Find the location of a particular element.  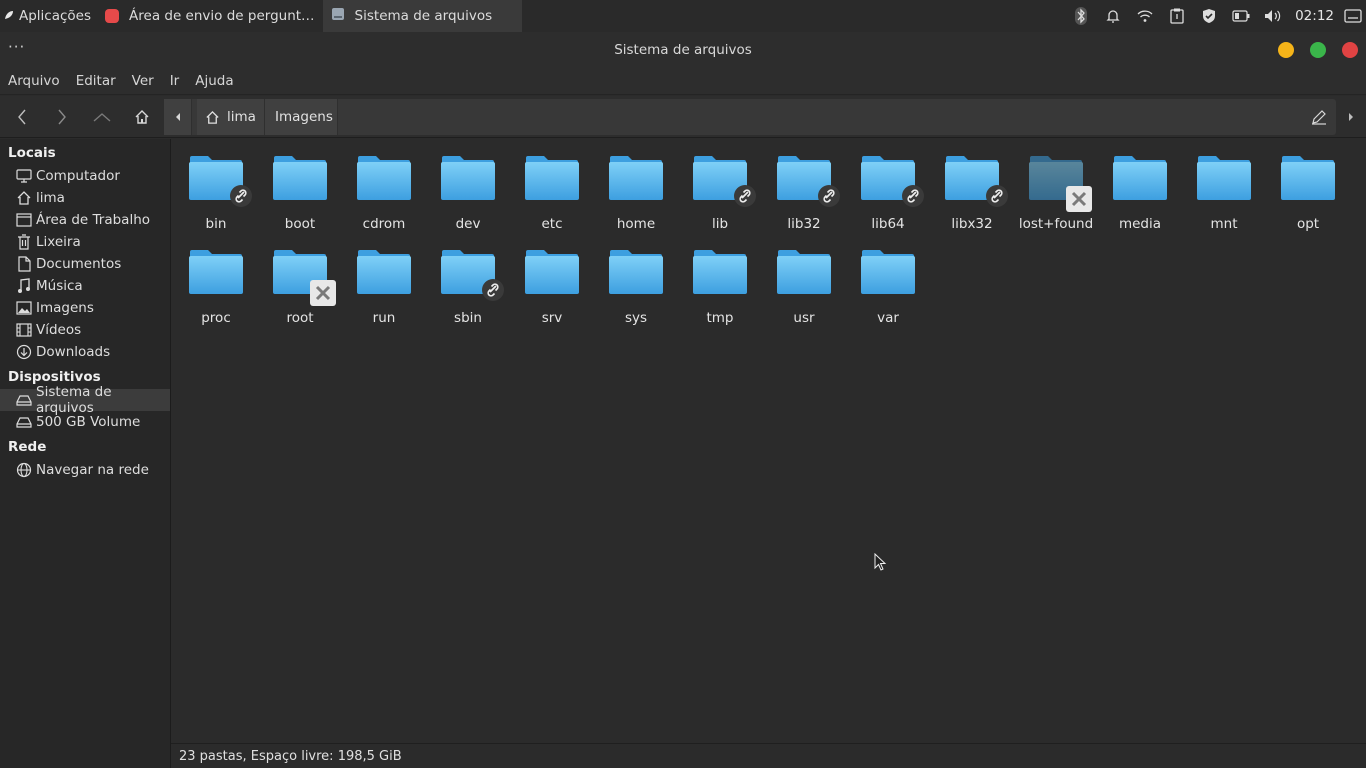

folder-item: sys is located at coordinates (636, 282).